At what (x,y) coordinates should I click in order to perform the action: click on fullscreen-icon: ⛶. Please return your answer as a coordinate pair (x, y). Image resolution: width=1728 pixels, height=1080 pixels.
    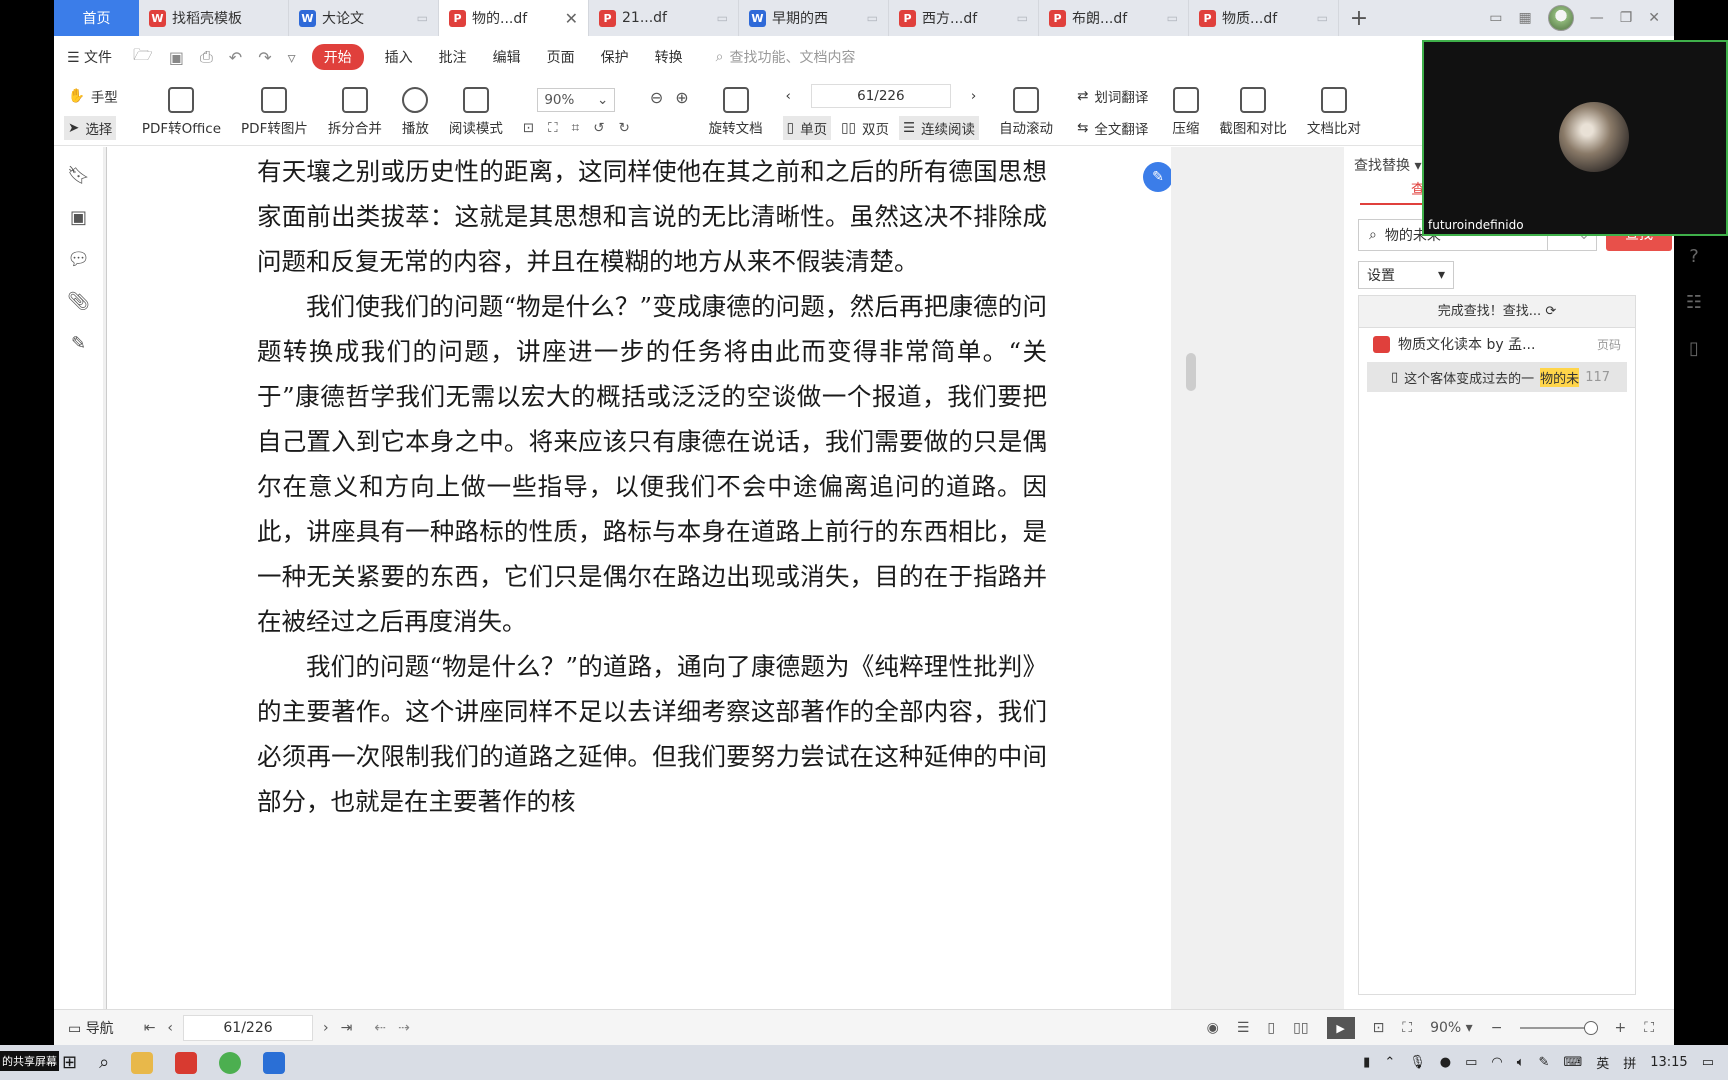
    Looking at the image, I should click on (1649, 1028).